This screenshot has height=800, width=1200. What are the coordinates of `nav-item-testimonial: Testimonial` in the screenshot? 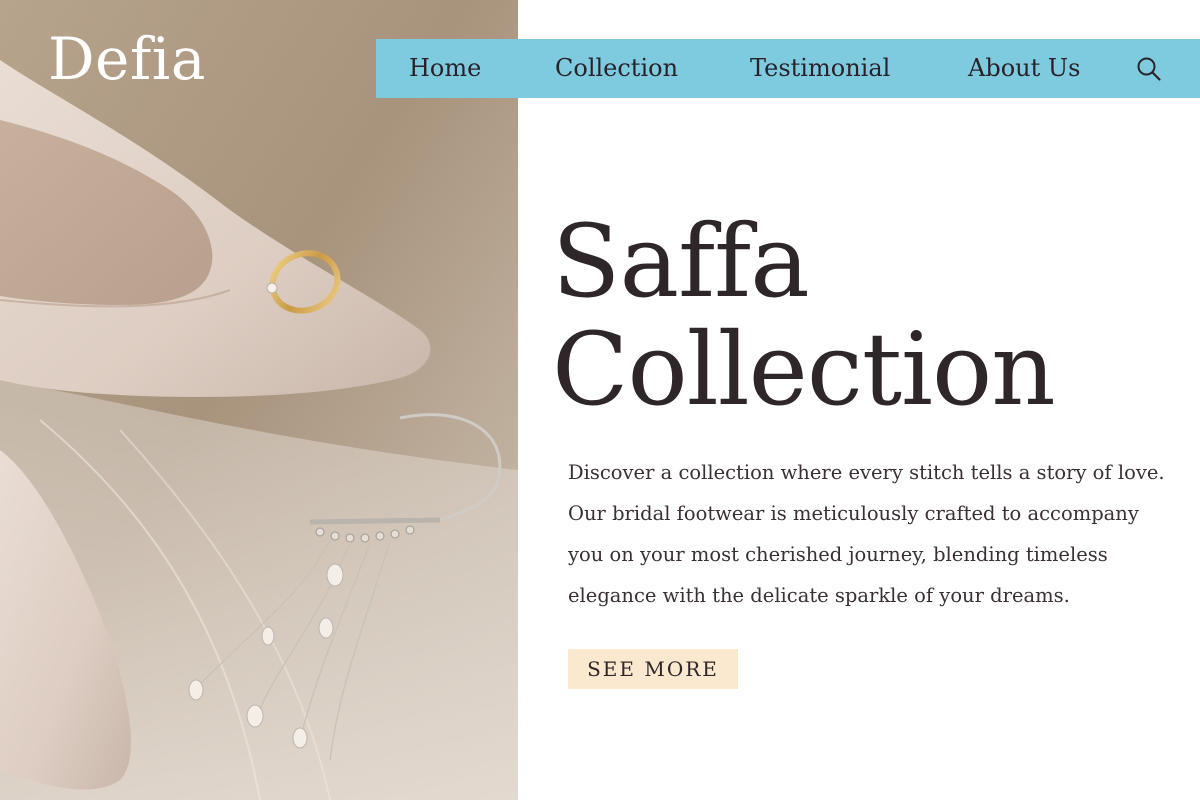 It's located at (820, 68).